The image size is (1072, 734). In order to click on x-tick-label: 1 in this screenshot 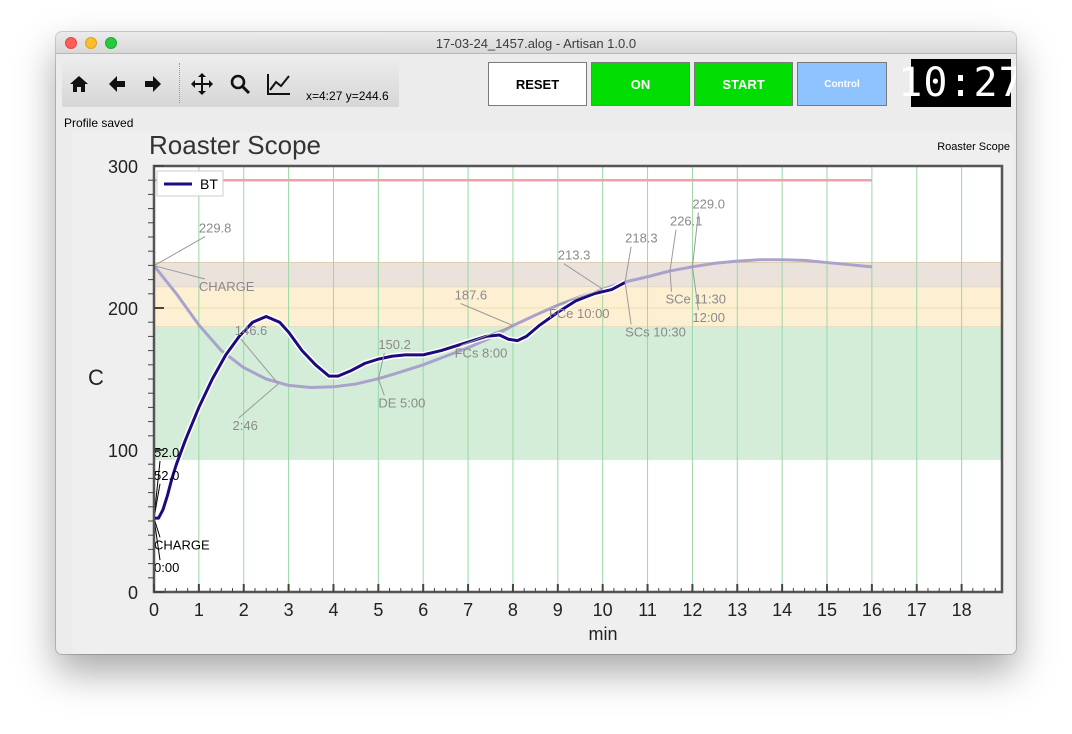, I will do `click(199, 610)`.